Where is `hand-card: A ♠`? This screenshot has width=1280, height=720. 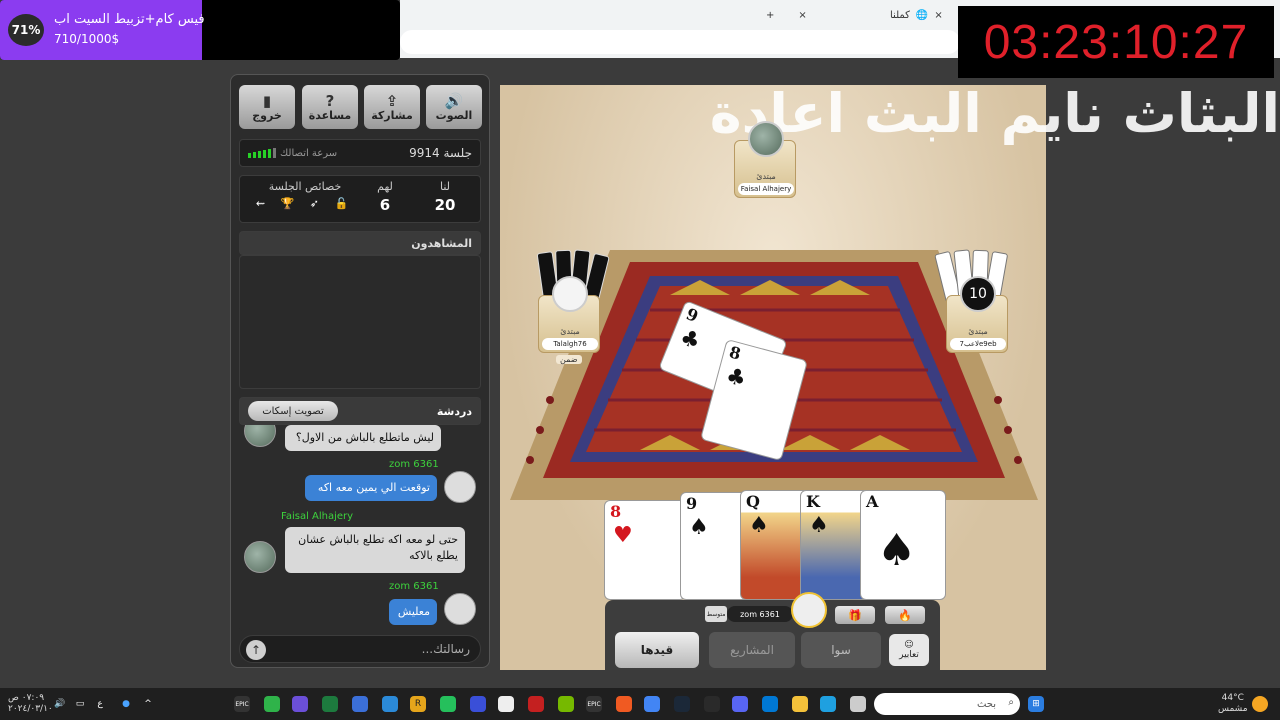
hand-card: A ♠ is located at coordinates (903, 545).